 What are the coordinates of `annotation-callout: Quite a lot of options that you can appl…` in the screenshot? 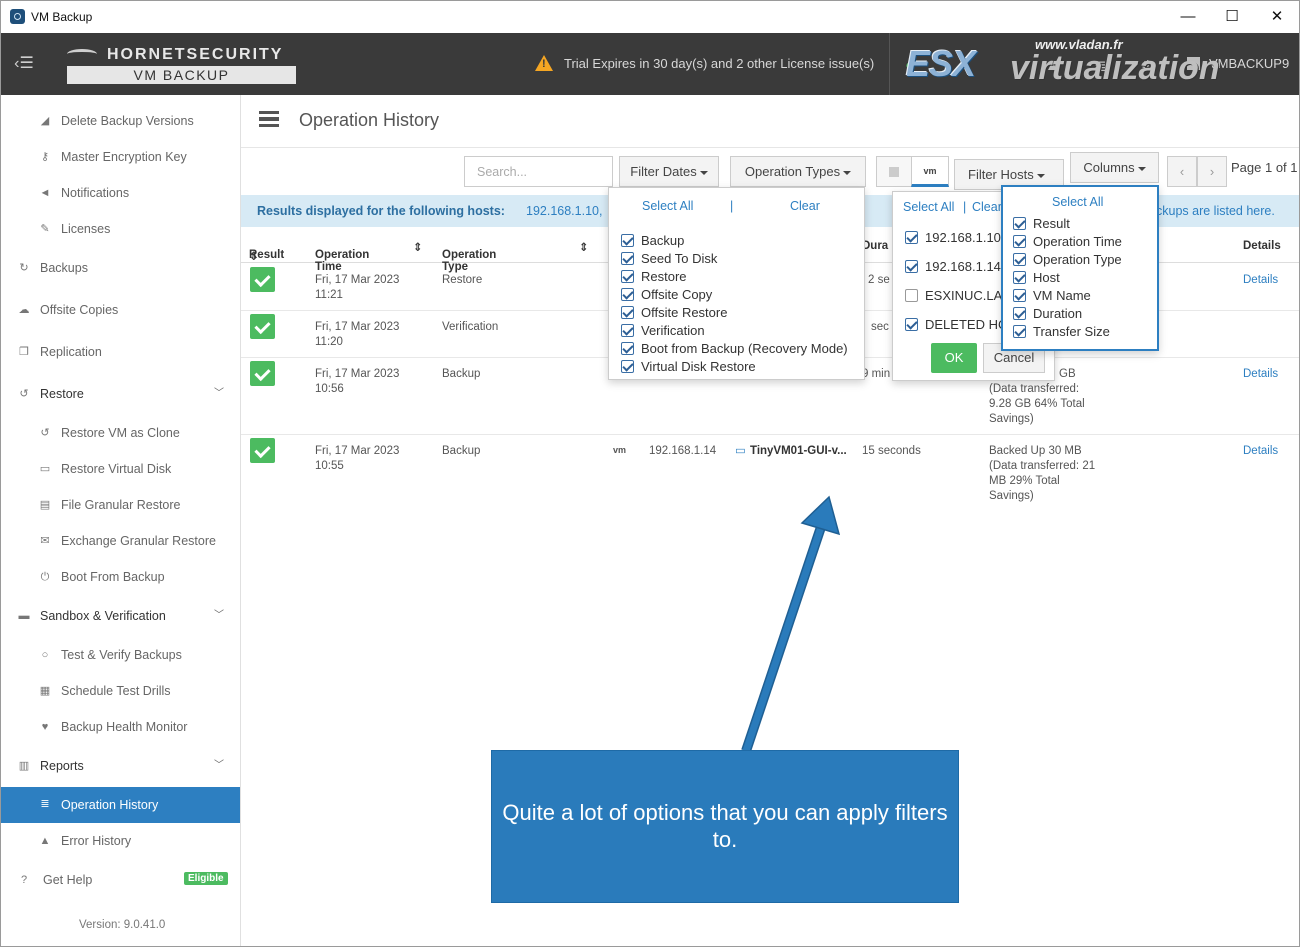 It's located at (725, 826).